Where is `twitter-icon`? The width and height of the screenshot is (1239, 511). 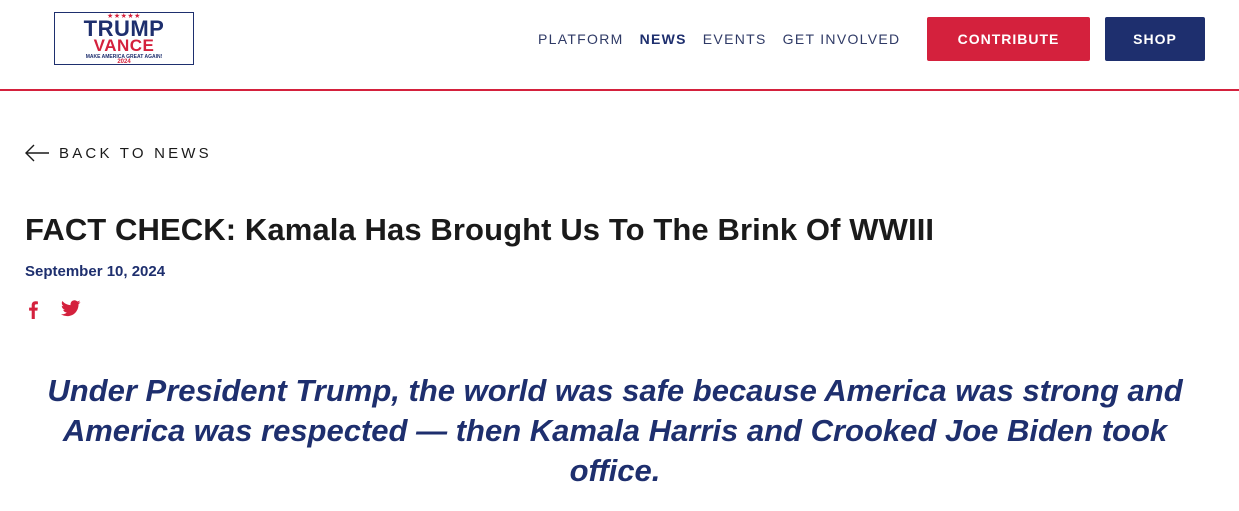
twitter-icon is located at coordinates (71, 309).